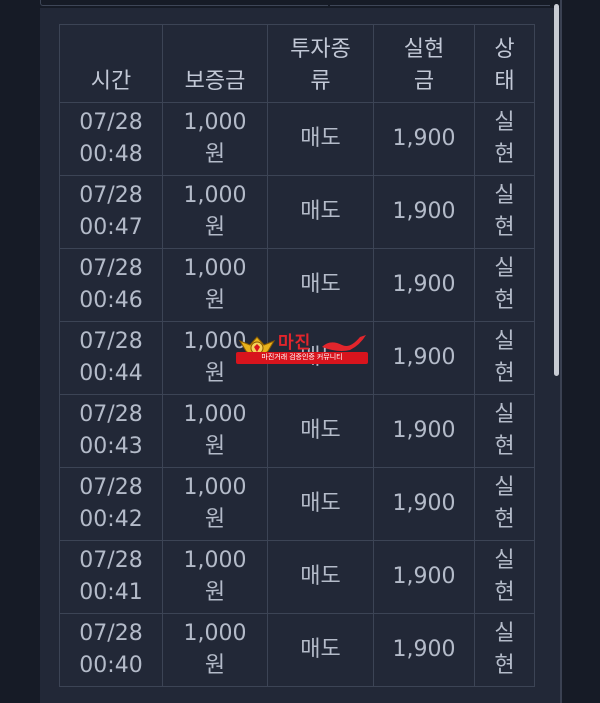 This screenshot has height=703, width=600. I want to click on cell-time: 07/28 00:47, so click(111, 212).